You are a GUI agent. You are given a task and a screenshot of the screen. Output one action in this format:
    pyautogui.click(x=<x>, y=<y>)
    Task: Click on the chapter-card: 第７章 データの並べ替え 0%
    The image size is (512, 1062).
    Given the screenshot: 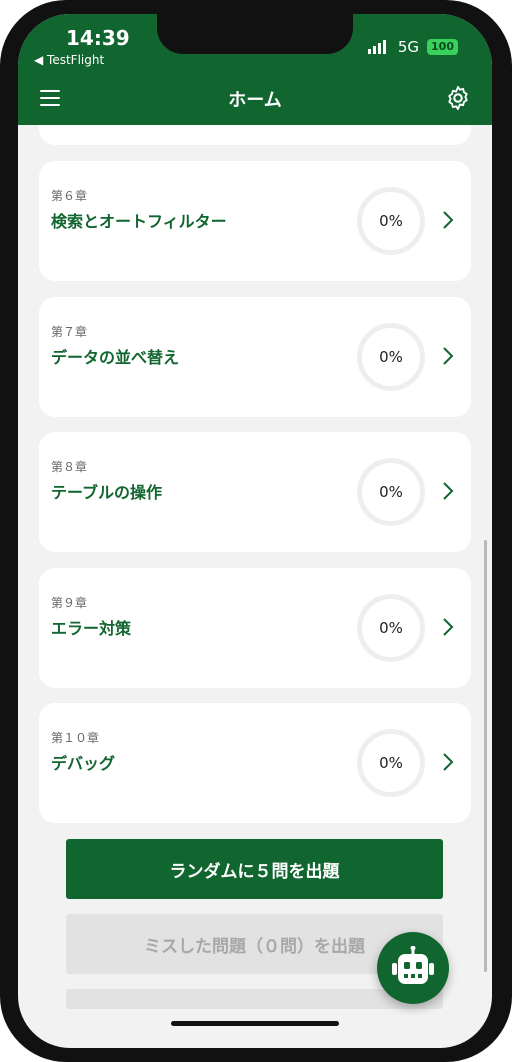 What is the action you would take?
    pyautogui.click(x=255, y=357)
    